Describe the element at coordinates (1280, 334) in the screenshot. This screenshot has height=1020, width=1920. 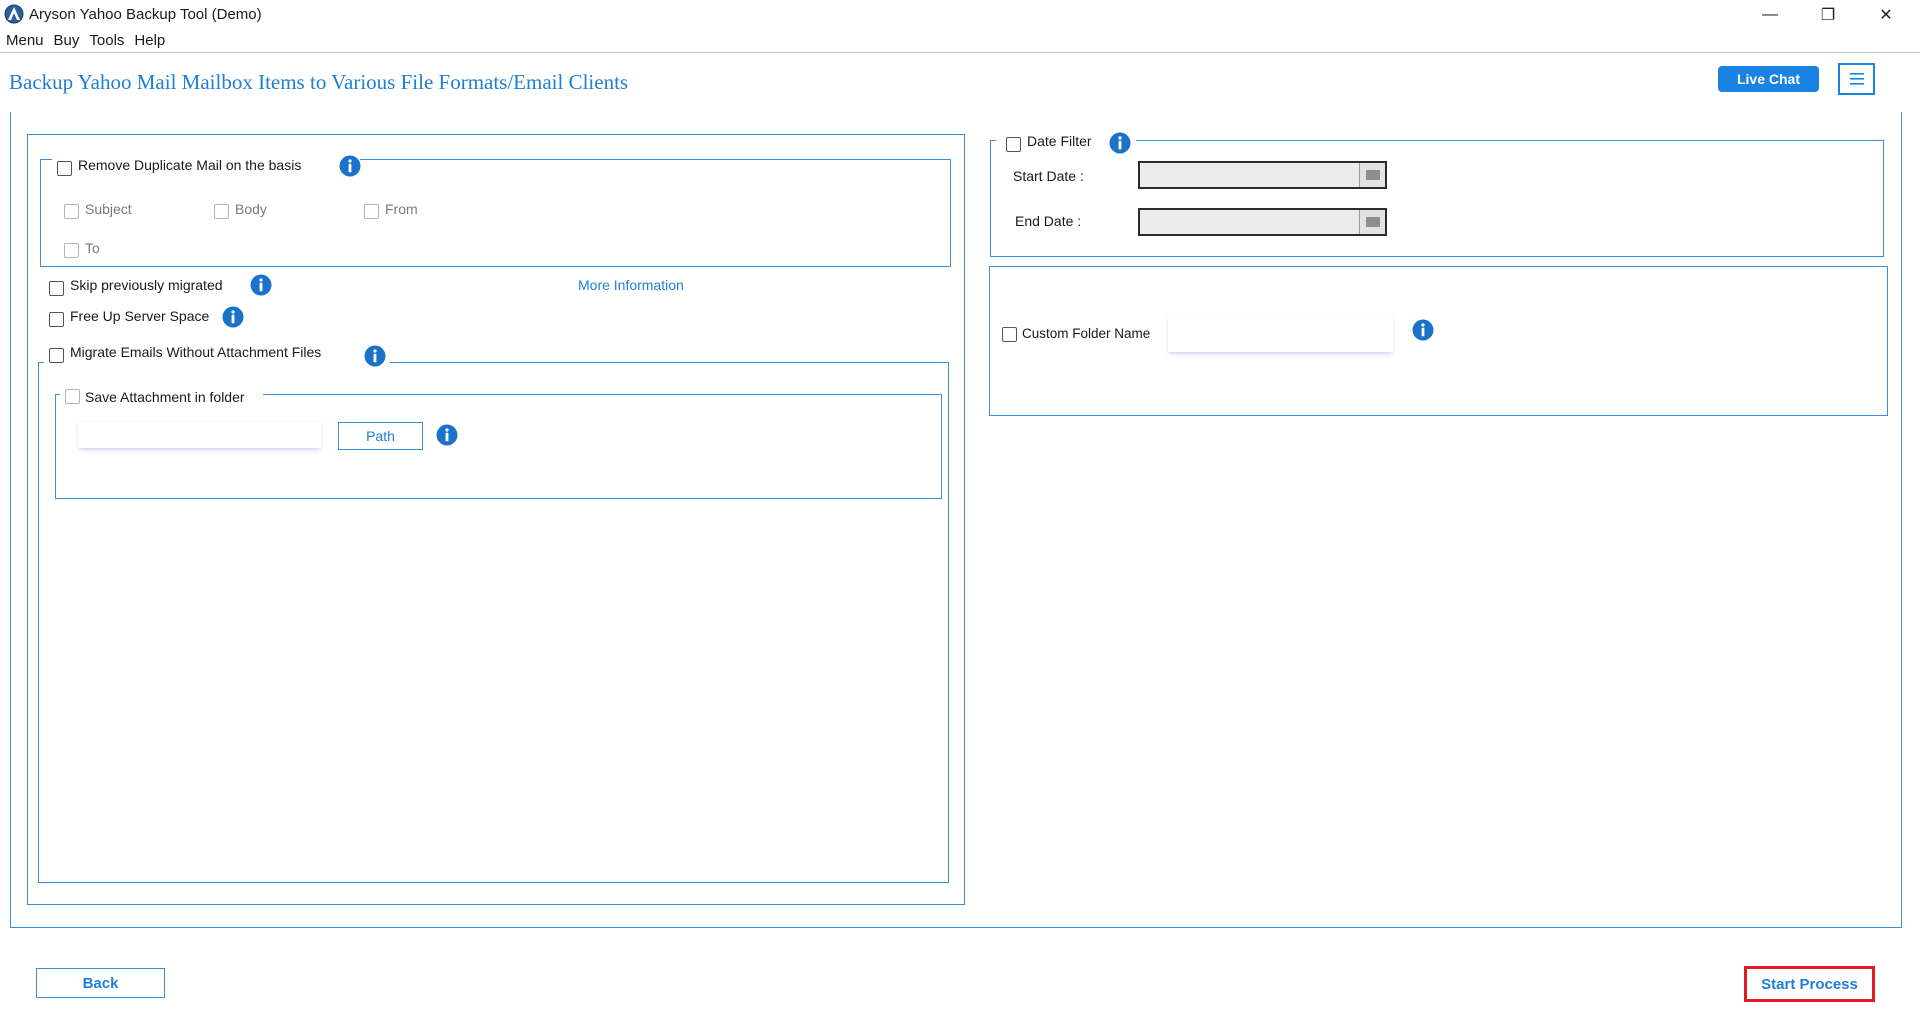
I see `custom-folder-input` at that location.